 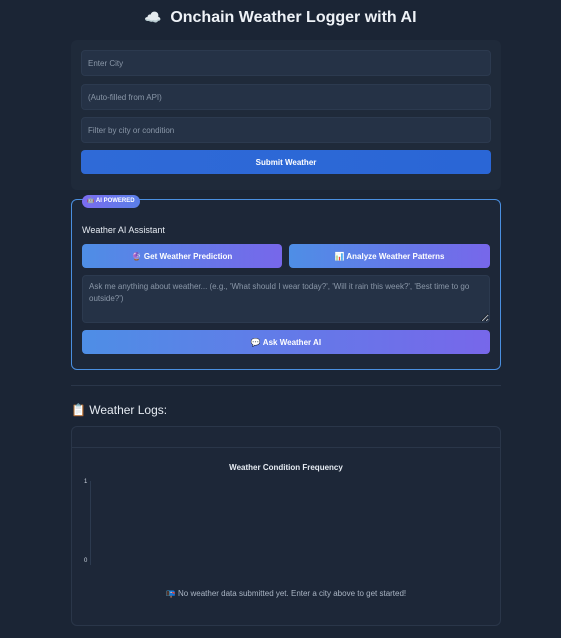 I want to click on submit-weather-button: Submit Weather, so click(x=286, y=162).